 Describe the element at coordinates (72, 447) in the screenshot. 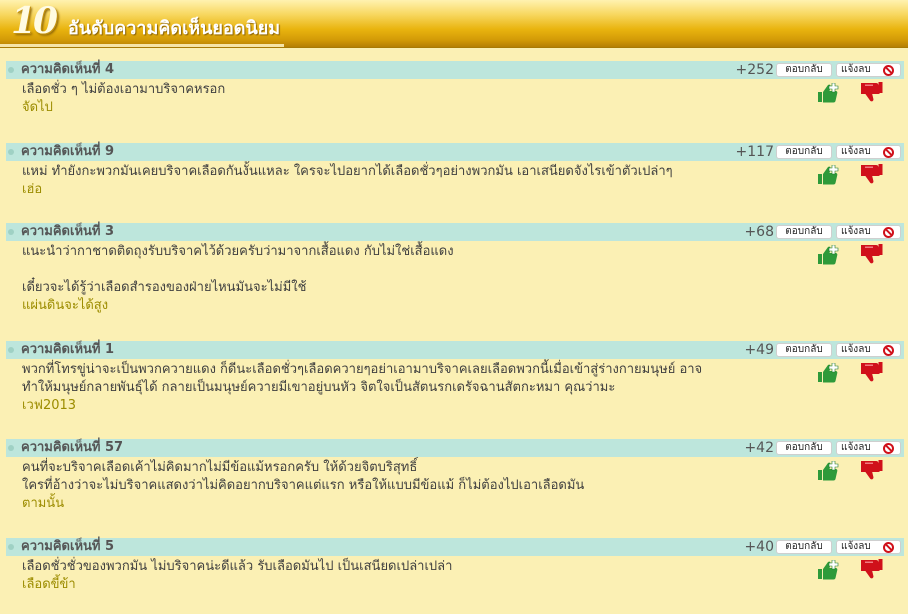

I see `comment-number: ความคิดเห็นที่ 57` at that location.